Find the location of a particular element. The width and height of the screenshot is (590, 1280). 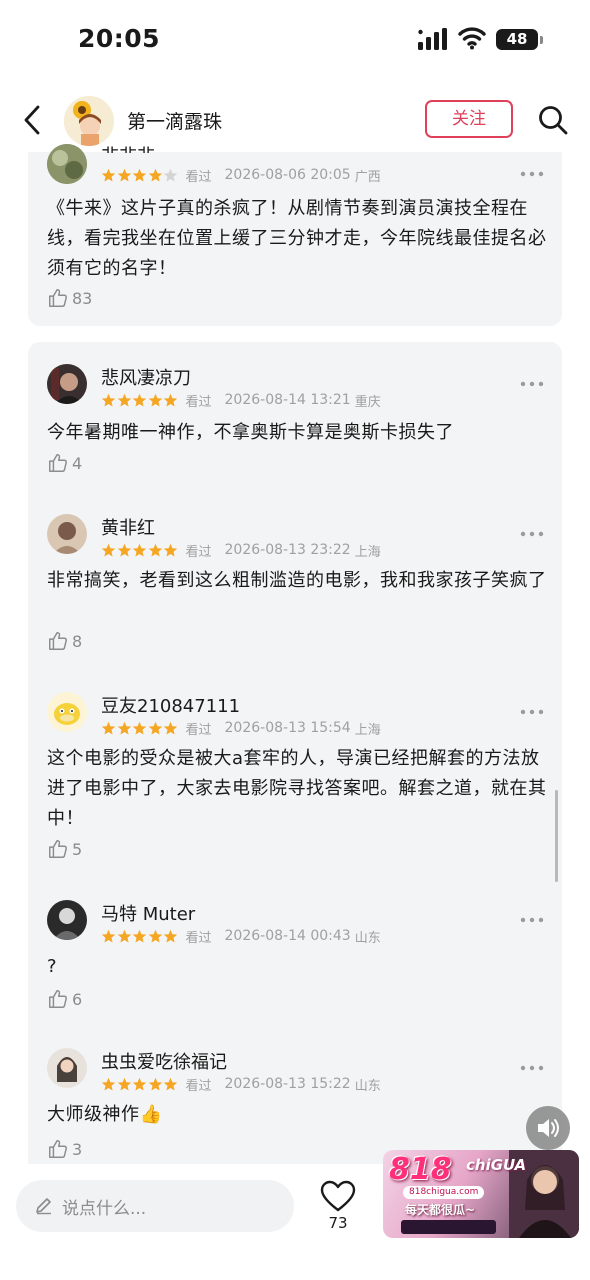

heart-icon is located at coordinates (338, 1196).